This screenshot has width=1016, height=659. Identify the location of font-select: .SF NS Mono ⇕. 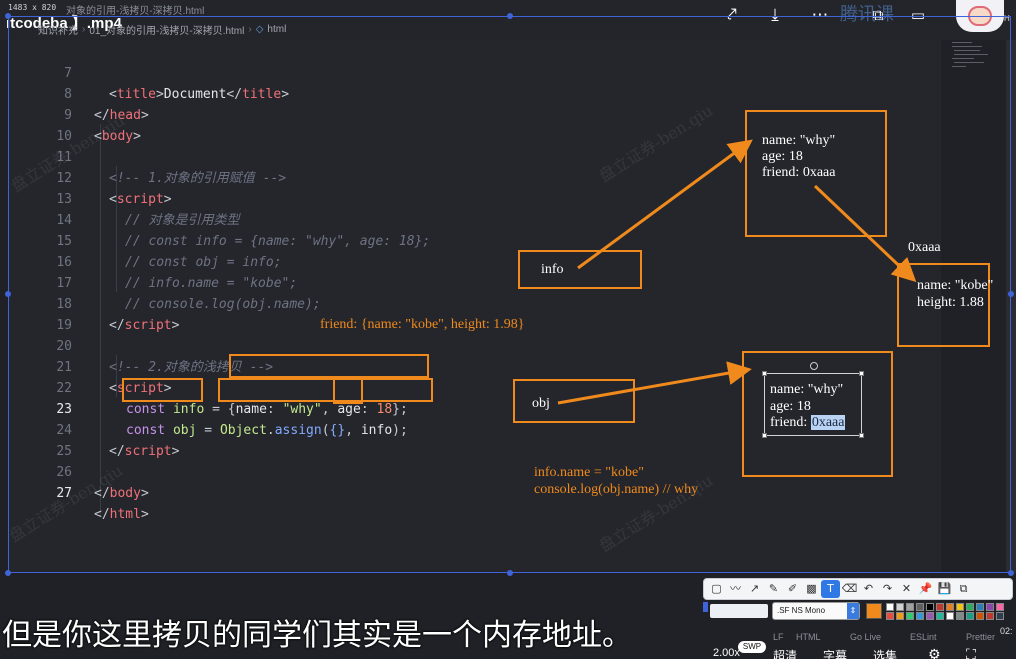
(816, 611).